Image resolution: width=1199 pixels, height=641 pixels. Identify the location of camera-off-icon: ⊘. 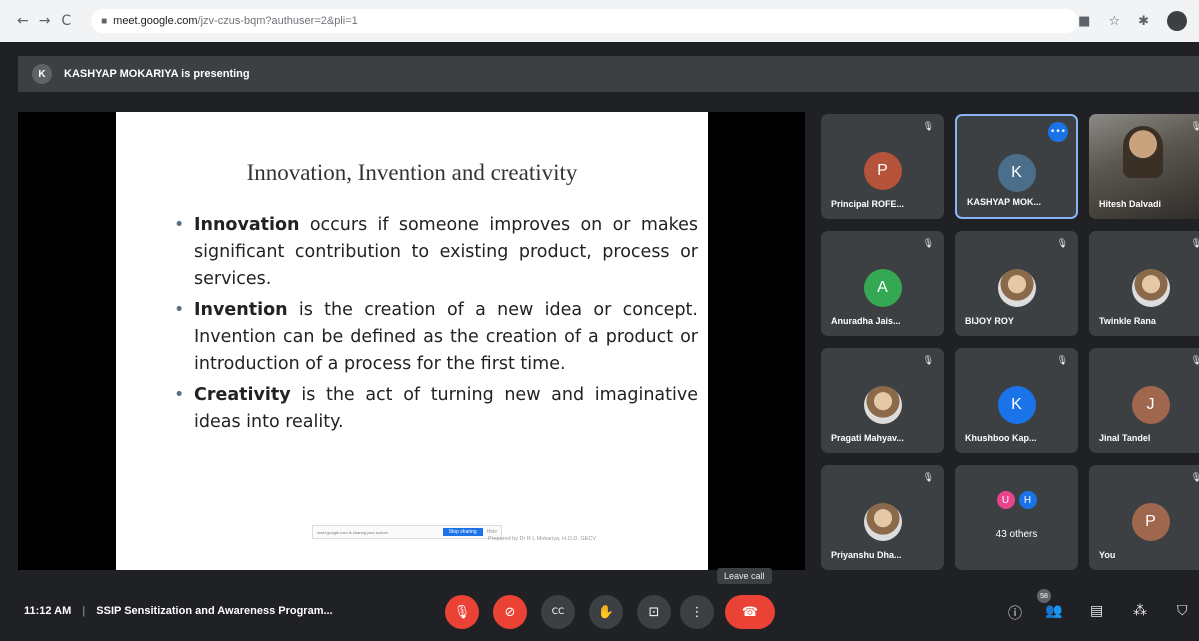
(510, 612).